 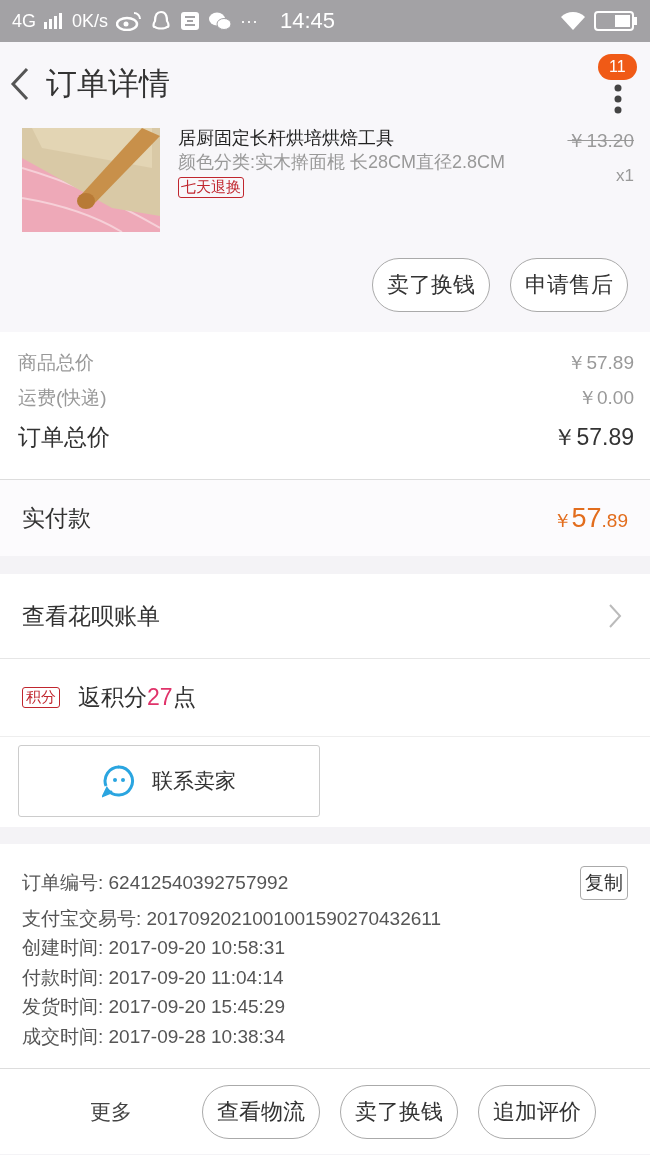 What do you see at coordinates (153, 1007) in the screenshot?
I see `order-info-line: 发货时间: 2017-09-20 15:45:29` at bounding box center [153, 1007].